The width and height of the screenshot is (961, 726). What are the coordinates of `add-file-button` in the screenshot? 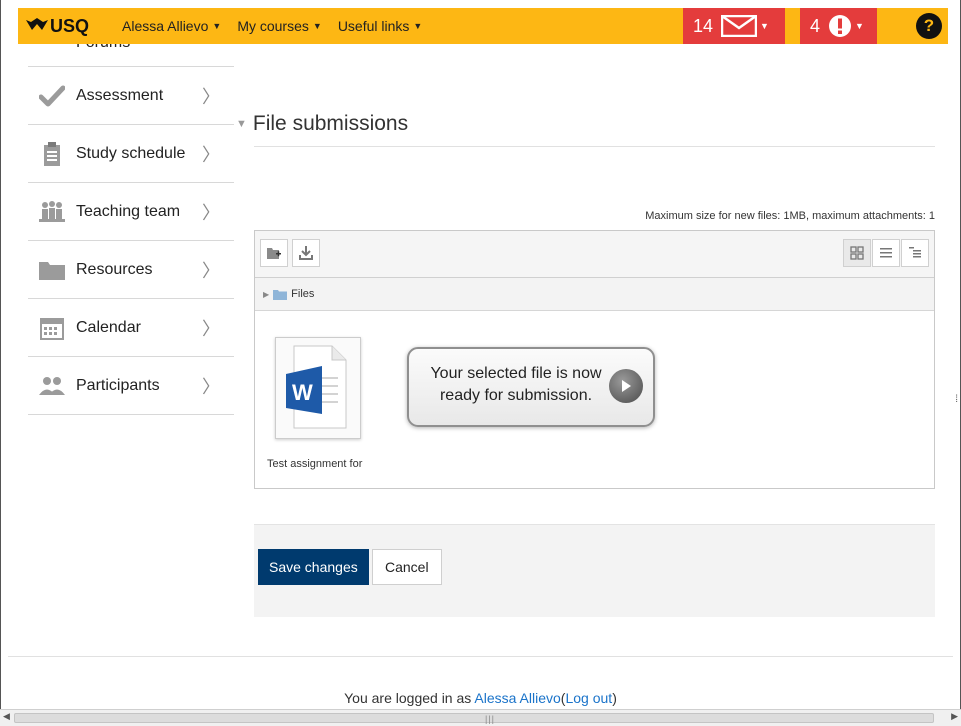 It's located at (274, 253).